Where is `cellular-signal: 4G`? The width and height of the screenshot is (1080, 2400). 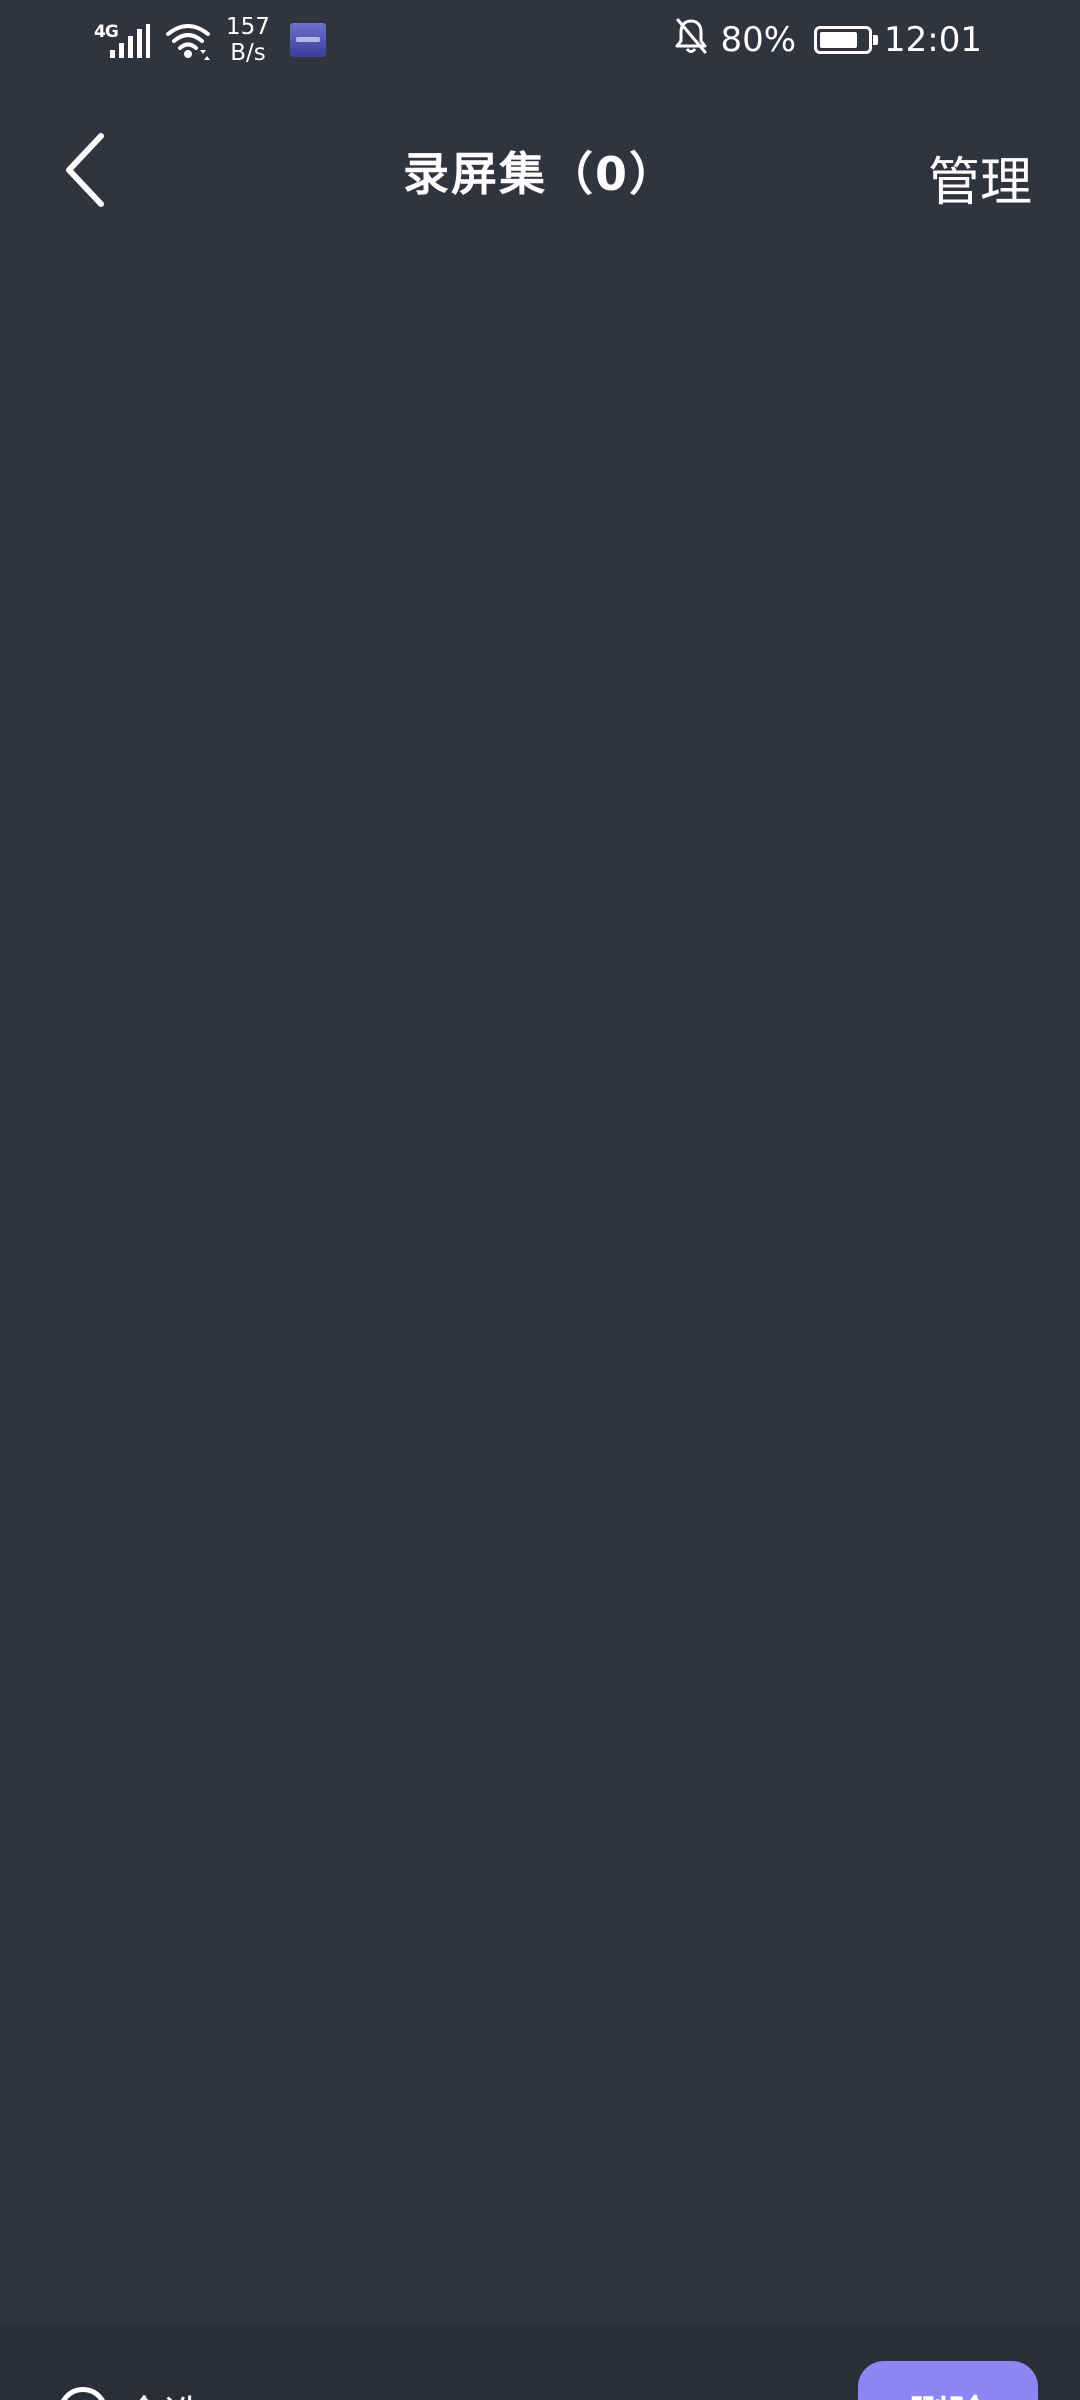
cellular-signal: 4G is located at coordinates (123, 40).